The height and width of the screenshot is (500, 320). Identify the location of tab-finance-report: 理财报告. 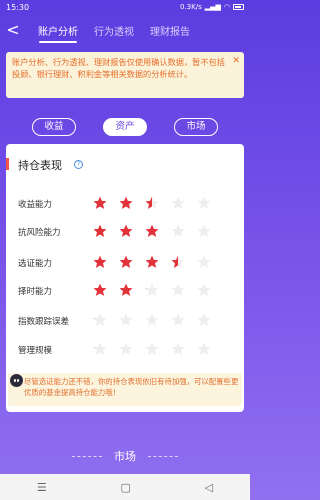
(170, 30).